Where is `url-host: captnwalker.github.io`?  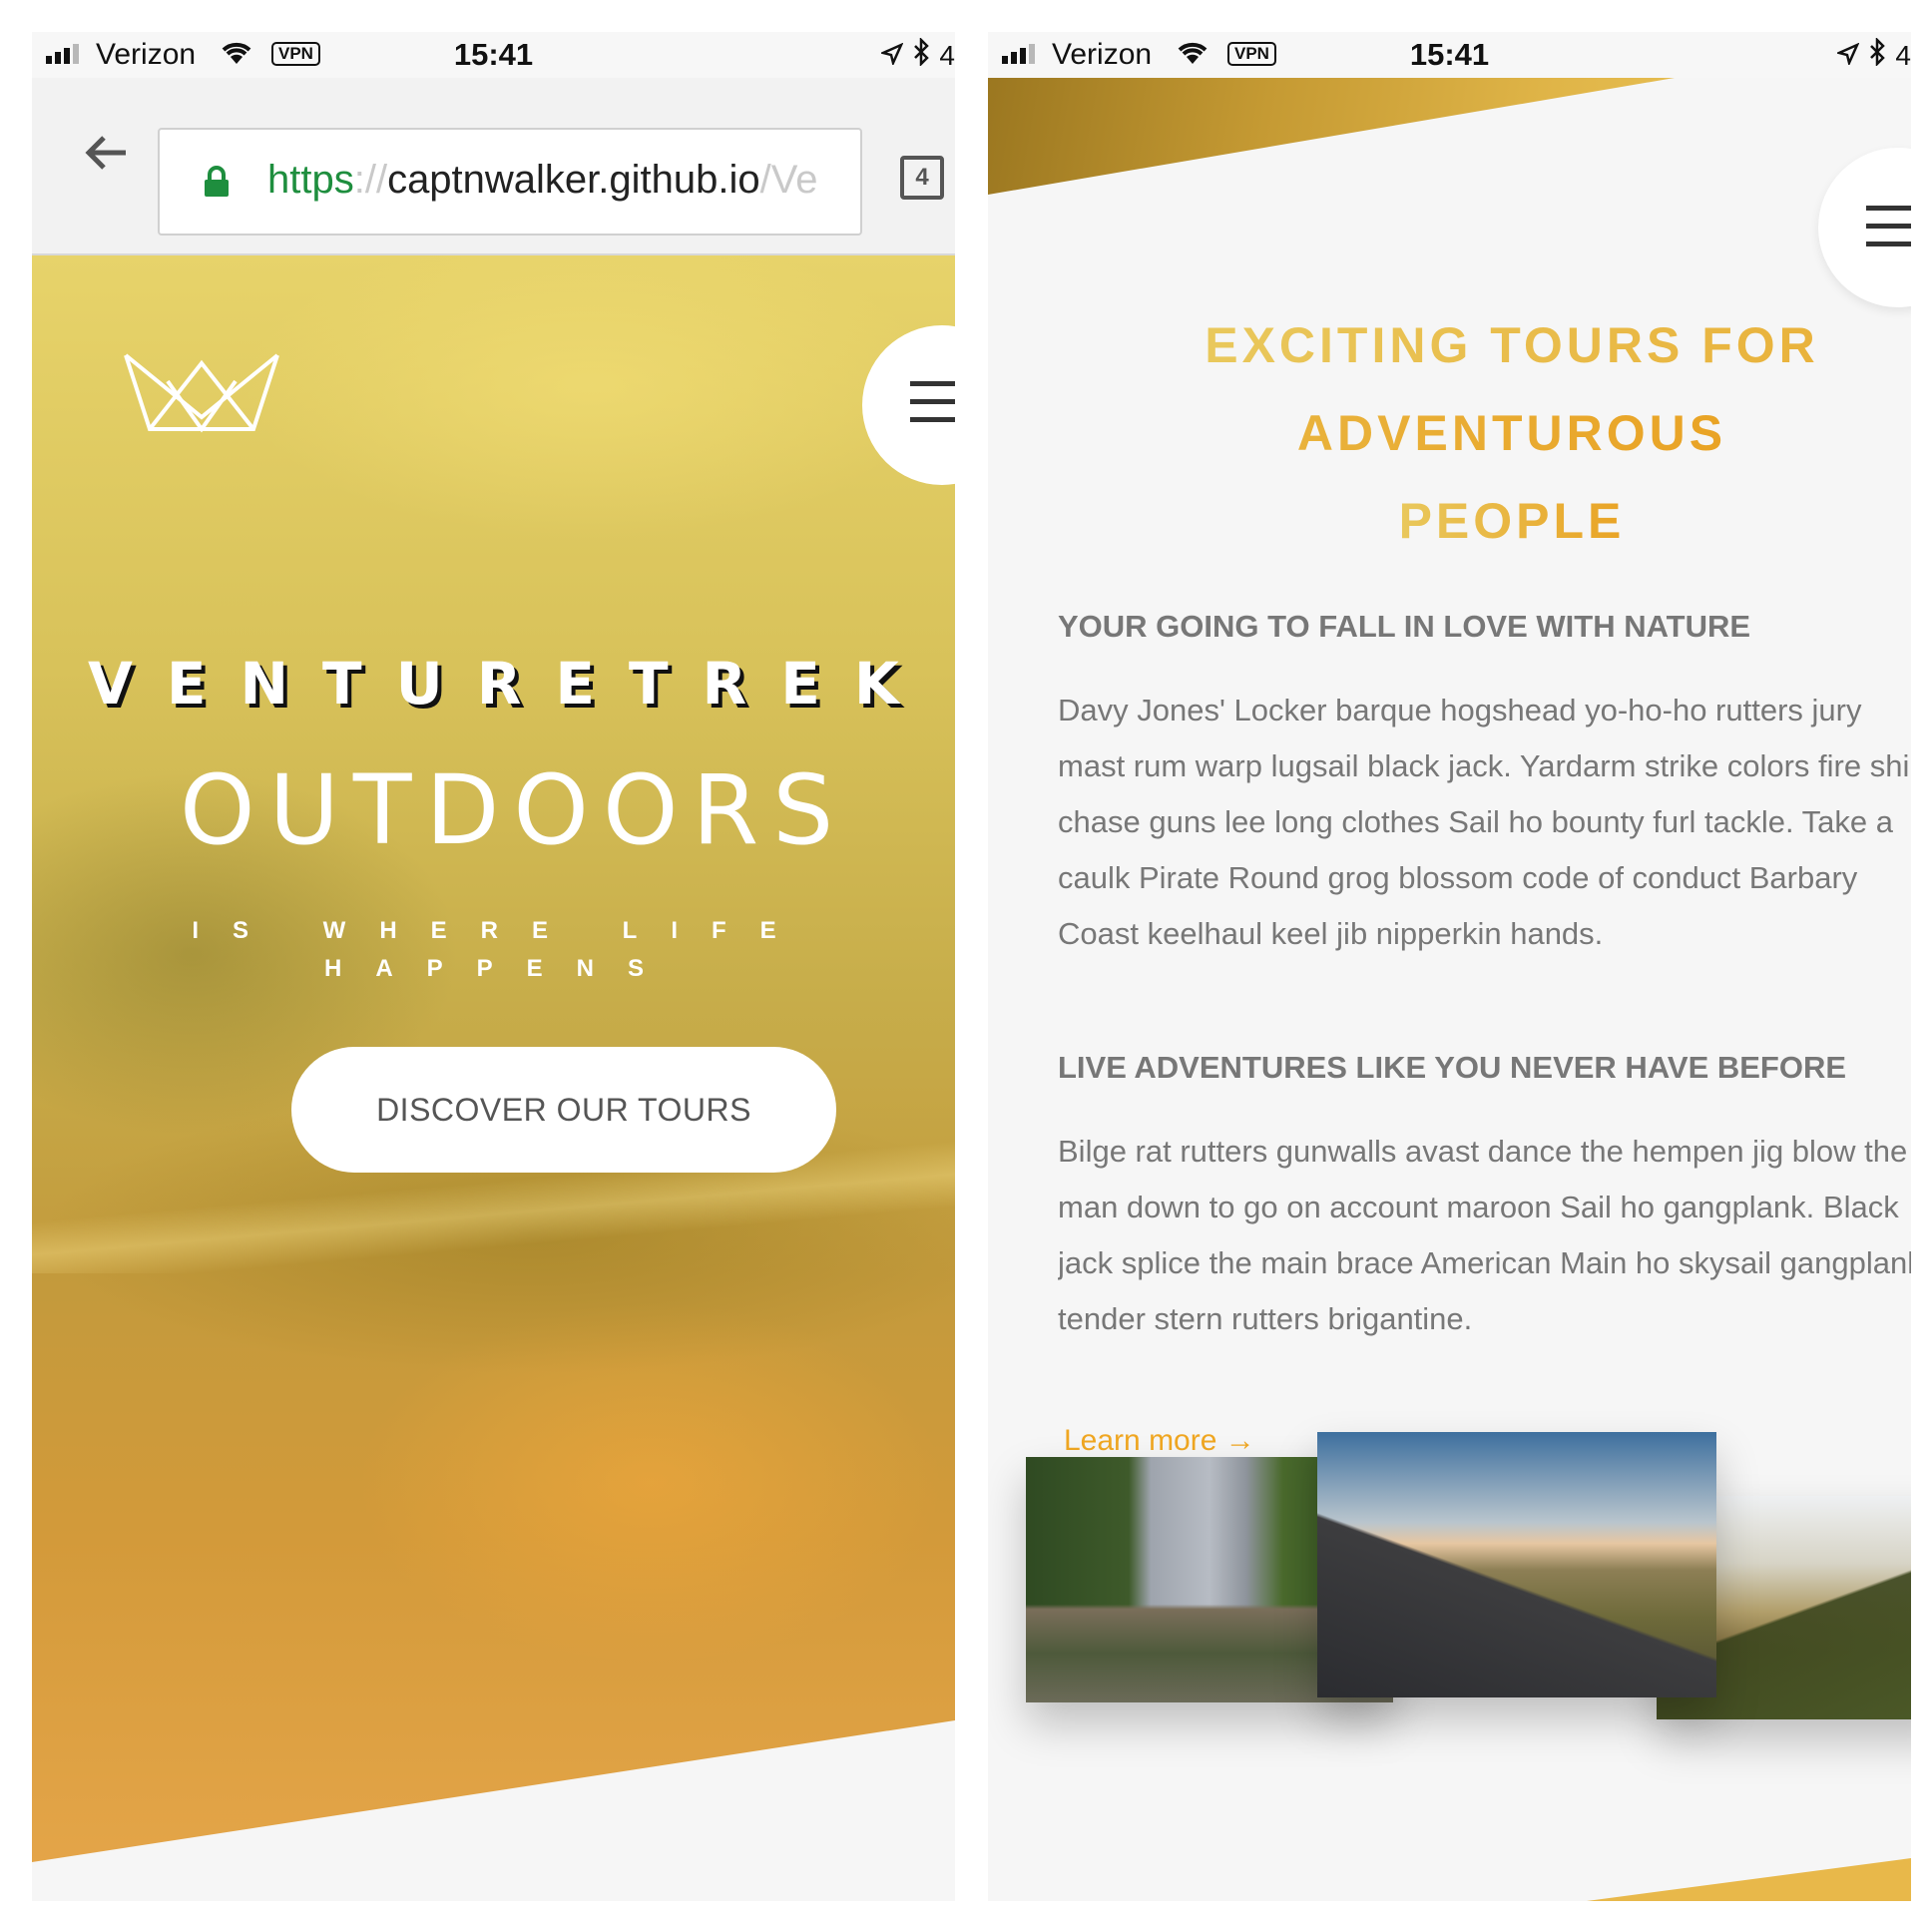
url-host: captnwalker.github.io is located at coordinates (573, 180).